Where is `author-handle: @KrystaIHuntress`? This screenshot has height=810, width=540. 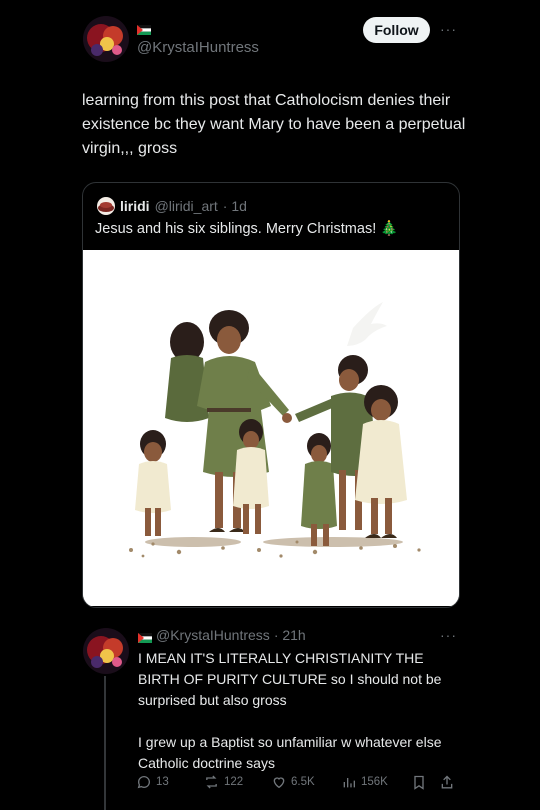 author-handle: @KrystaIHuntress is located at coordinates (198, 47).